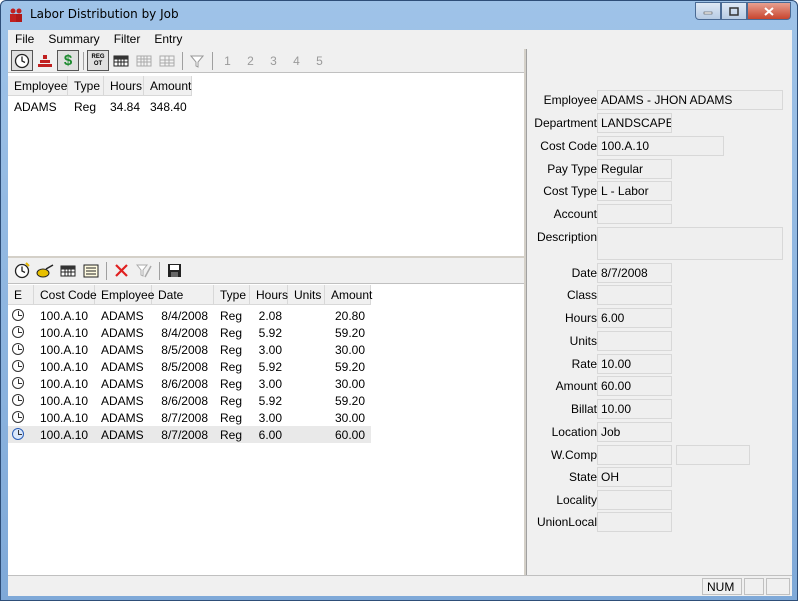  I want to click on field-description: Description, so click(660, 244).